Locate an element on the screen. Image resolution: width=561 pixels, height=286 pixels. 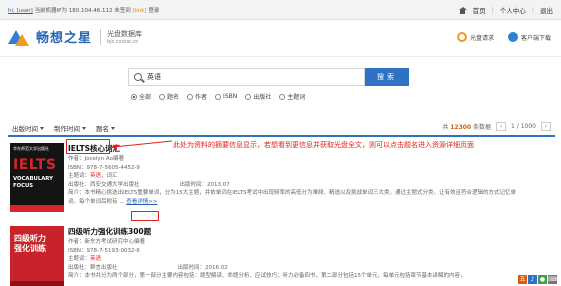
result-isbn: ISBN：978-7-5605-4452-9 is located at coordinates (104, 167).